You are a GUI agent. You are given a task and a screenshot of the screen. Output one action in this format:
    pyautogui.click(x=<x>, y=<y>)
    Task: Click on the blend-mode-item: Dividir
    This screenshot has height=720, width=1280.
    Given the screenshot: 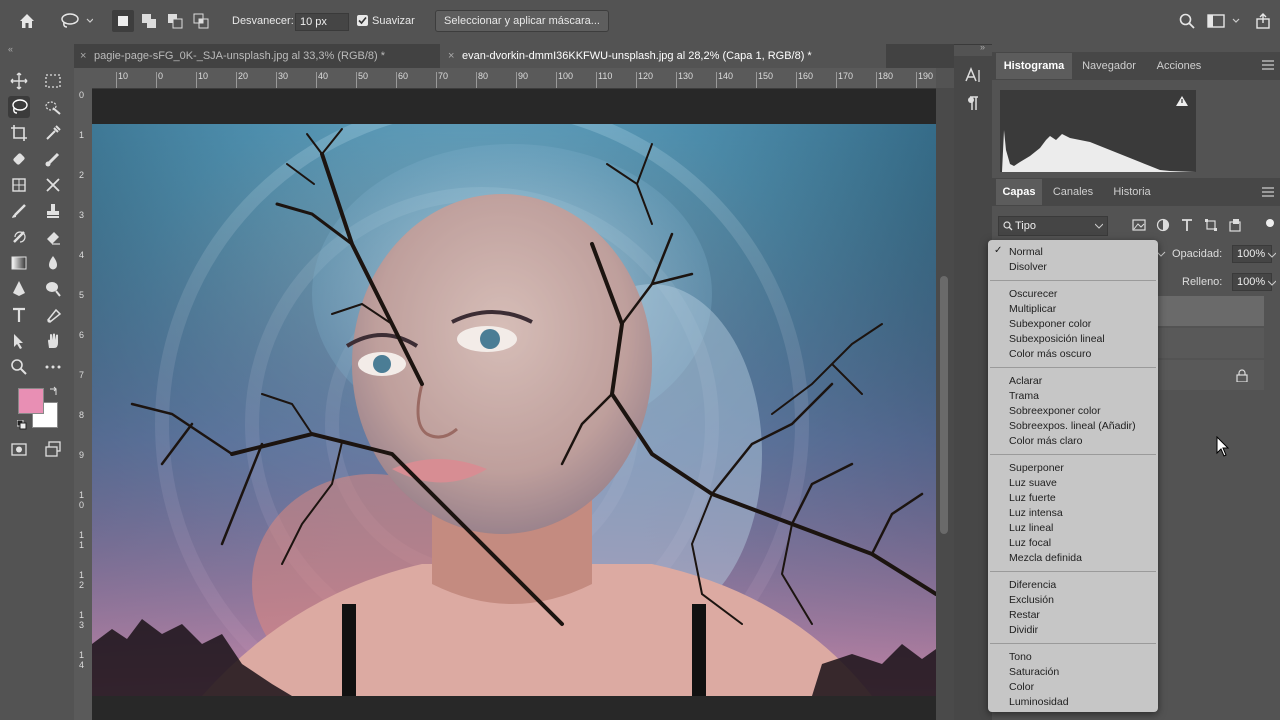 What is the action you would take?
    pyautogui.click(x=1023, y=630)
    